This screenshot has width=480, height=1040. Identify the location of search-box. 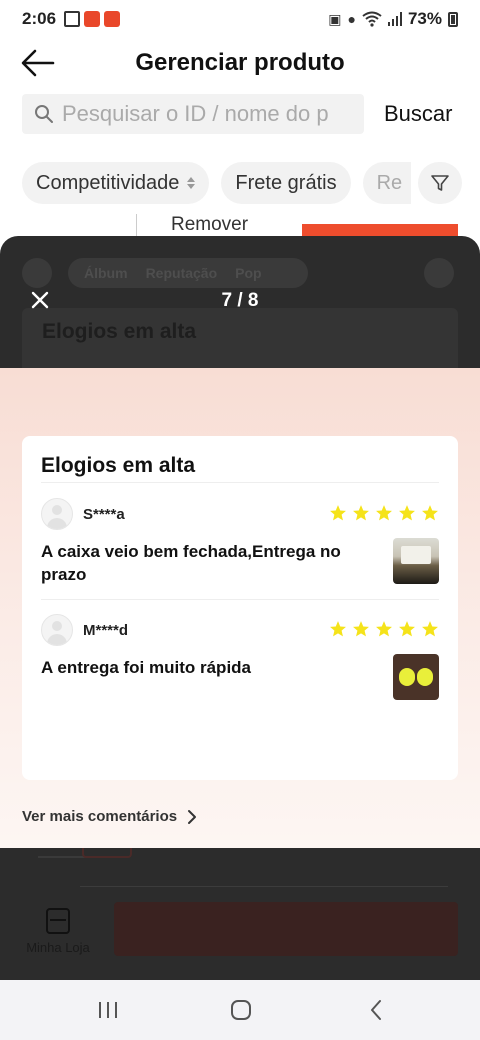
(193, 114).